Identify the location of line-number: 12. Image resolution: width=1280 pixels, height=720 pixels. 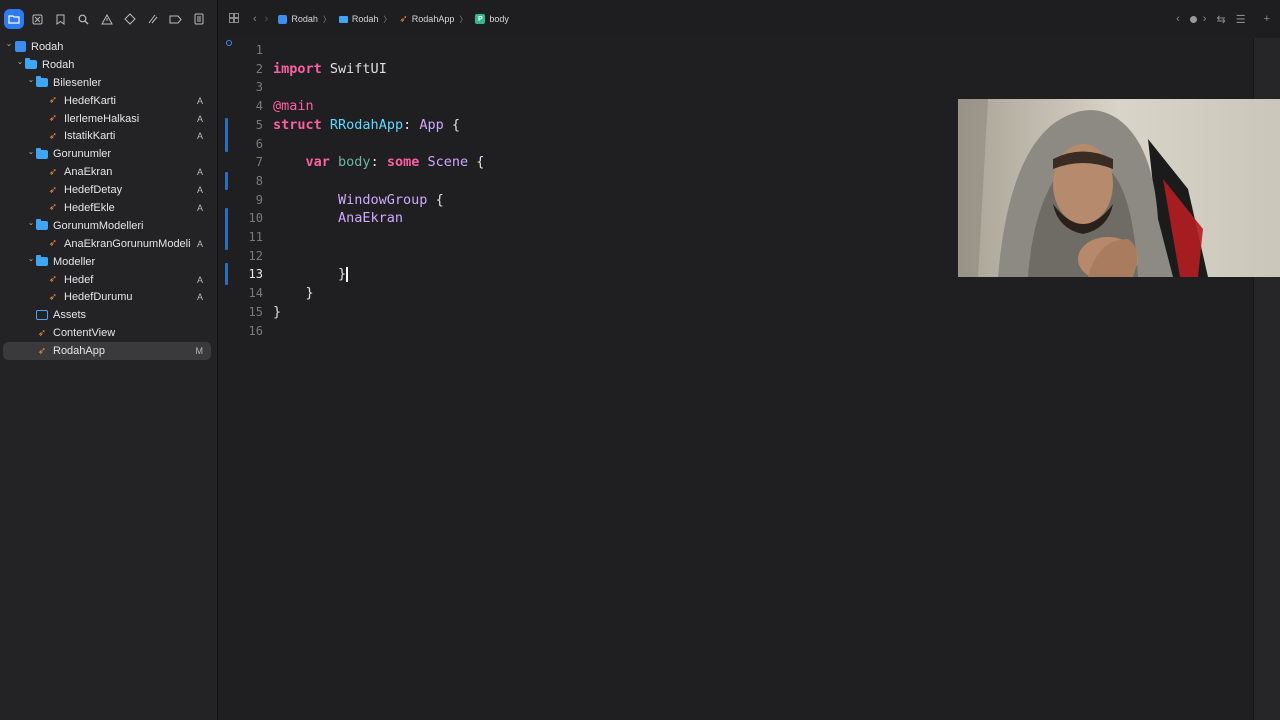
(255, 255).